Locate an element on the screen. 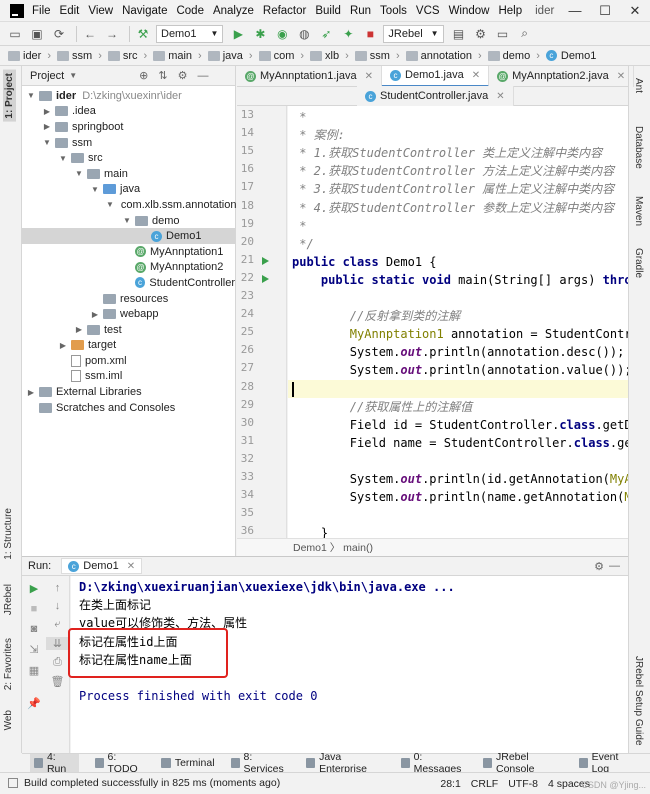 Image resolution: width=650 pixels, height=794 pixels. tree-item: ▼ src is located at coordinates (128, 158).